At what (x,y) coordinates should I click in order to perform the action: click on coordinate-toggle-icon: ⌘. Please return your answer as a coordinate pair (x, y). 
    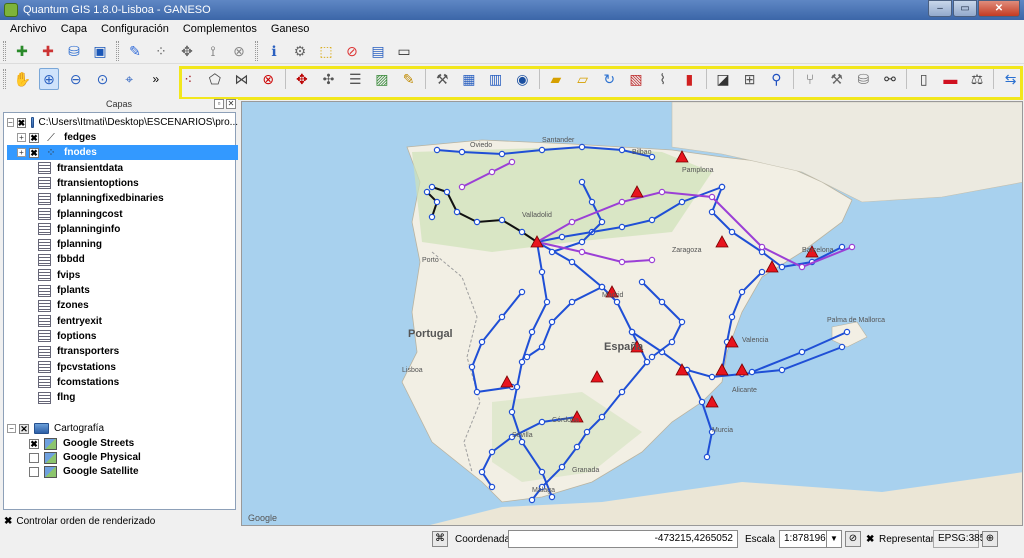
    Looking at the image, I should click on (440, 539).